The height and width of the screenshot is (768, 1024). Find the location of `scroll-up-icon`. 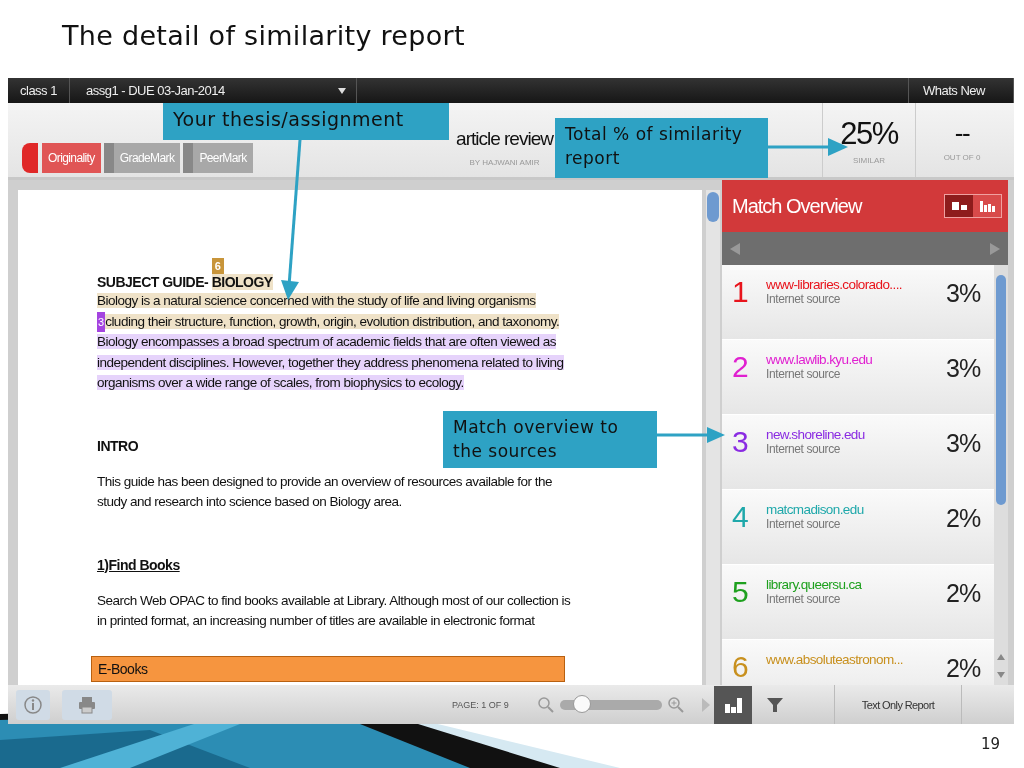

scroll-up-icon is located at coordinates (1001, 657).